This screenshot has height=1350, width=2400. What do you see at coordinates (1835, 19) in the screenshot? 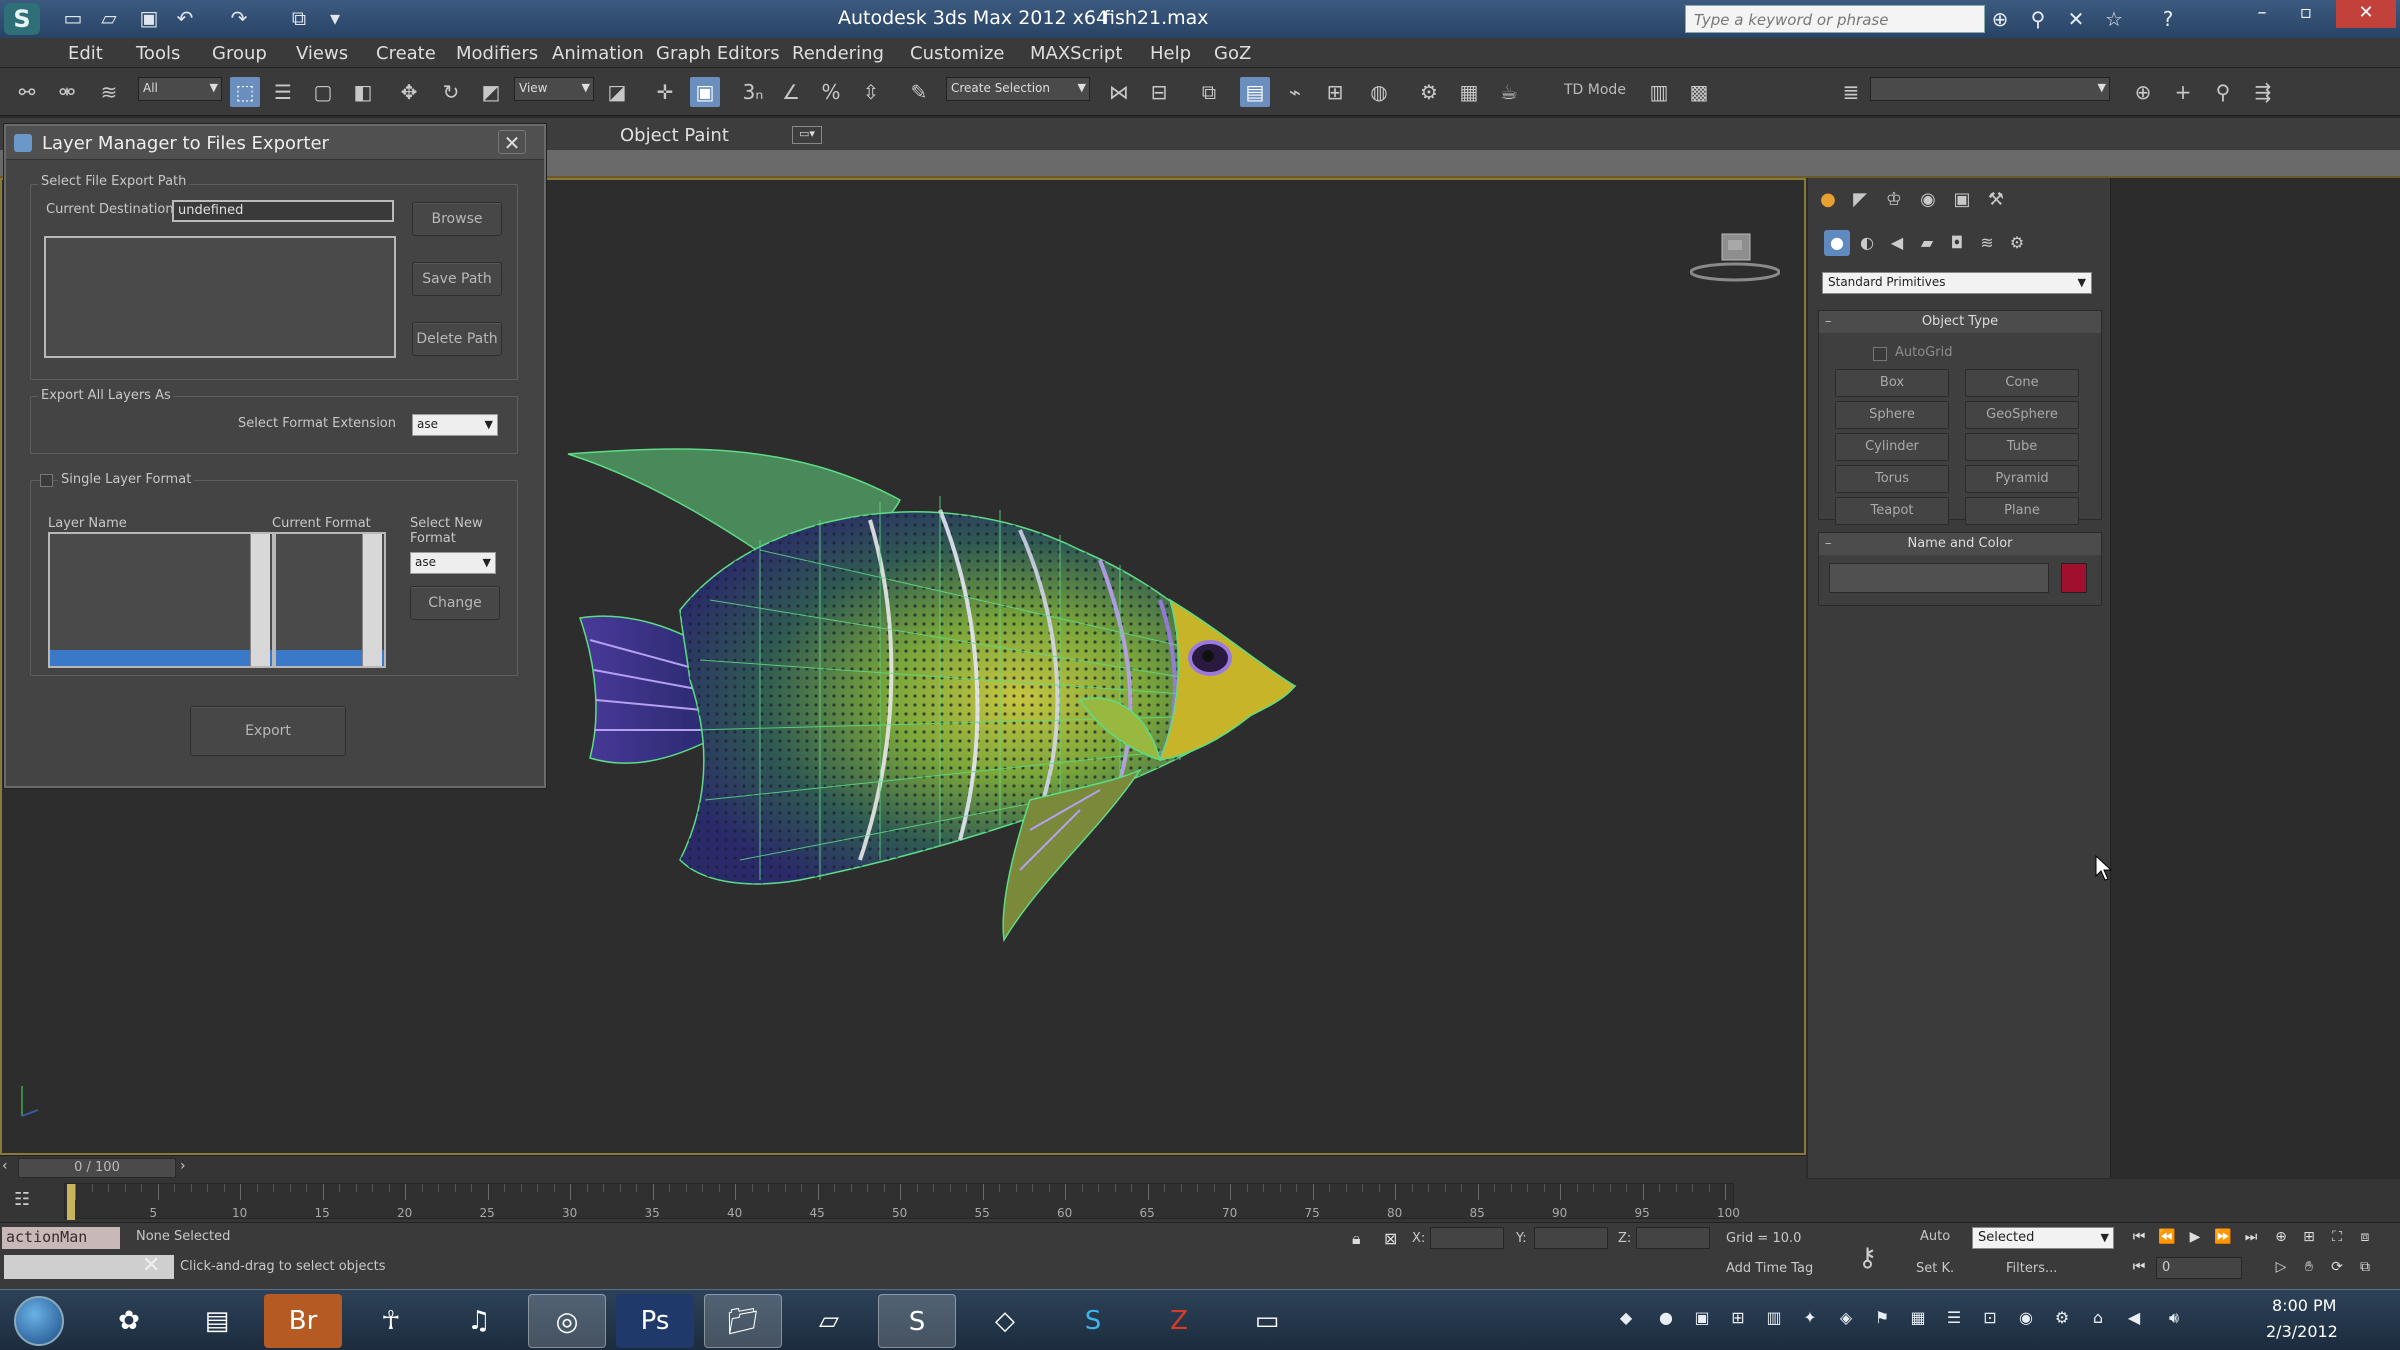
I see `search-input: Type a keyword or phrase` at bounding box center [1835, 19].